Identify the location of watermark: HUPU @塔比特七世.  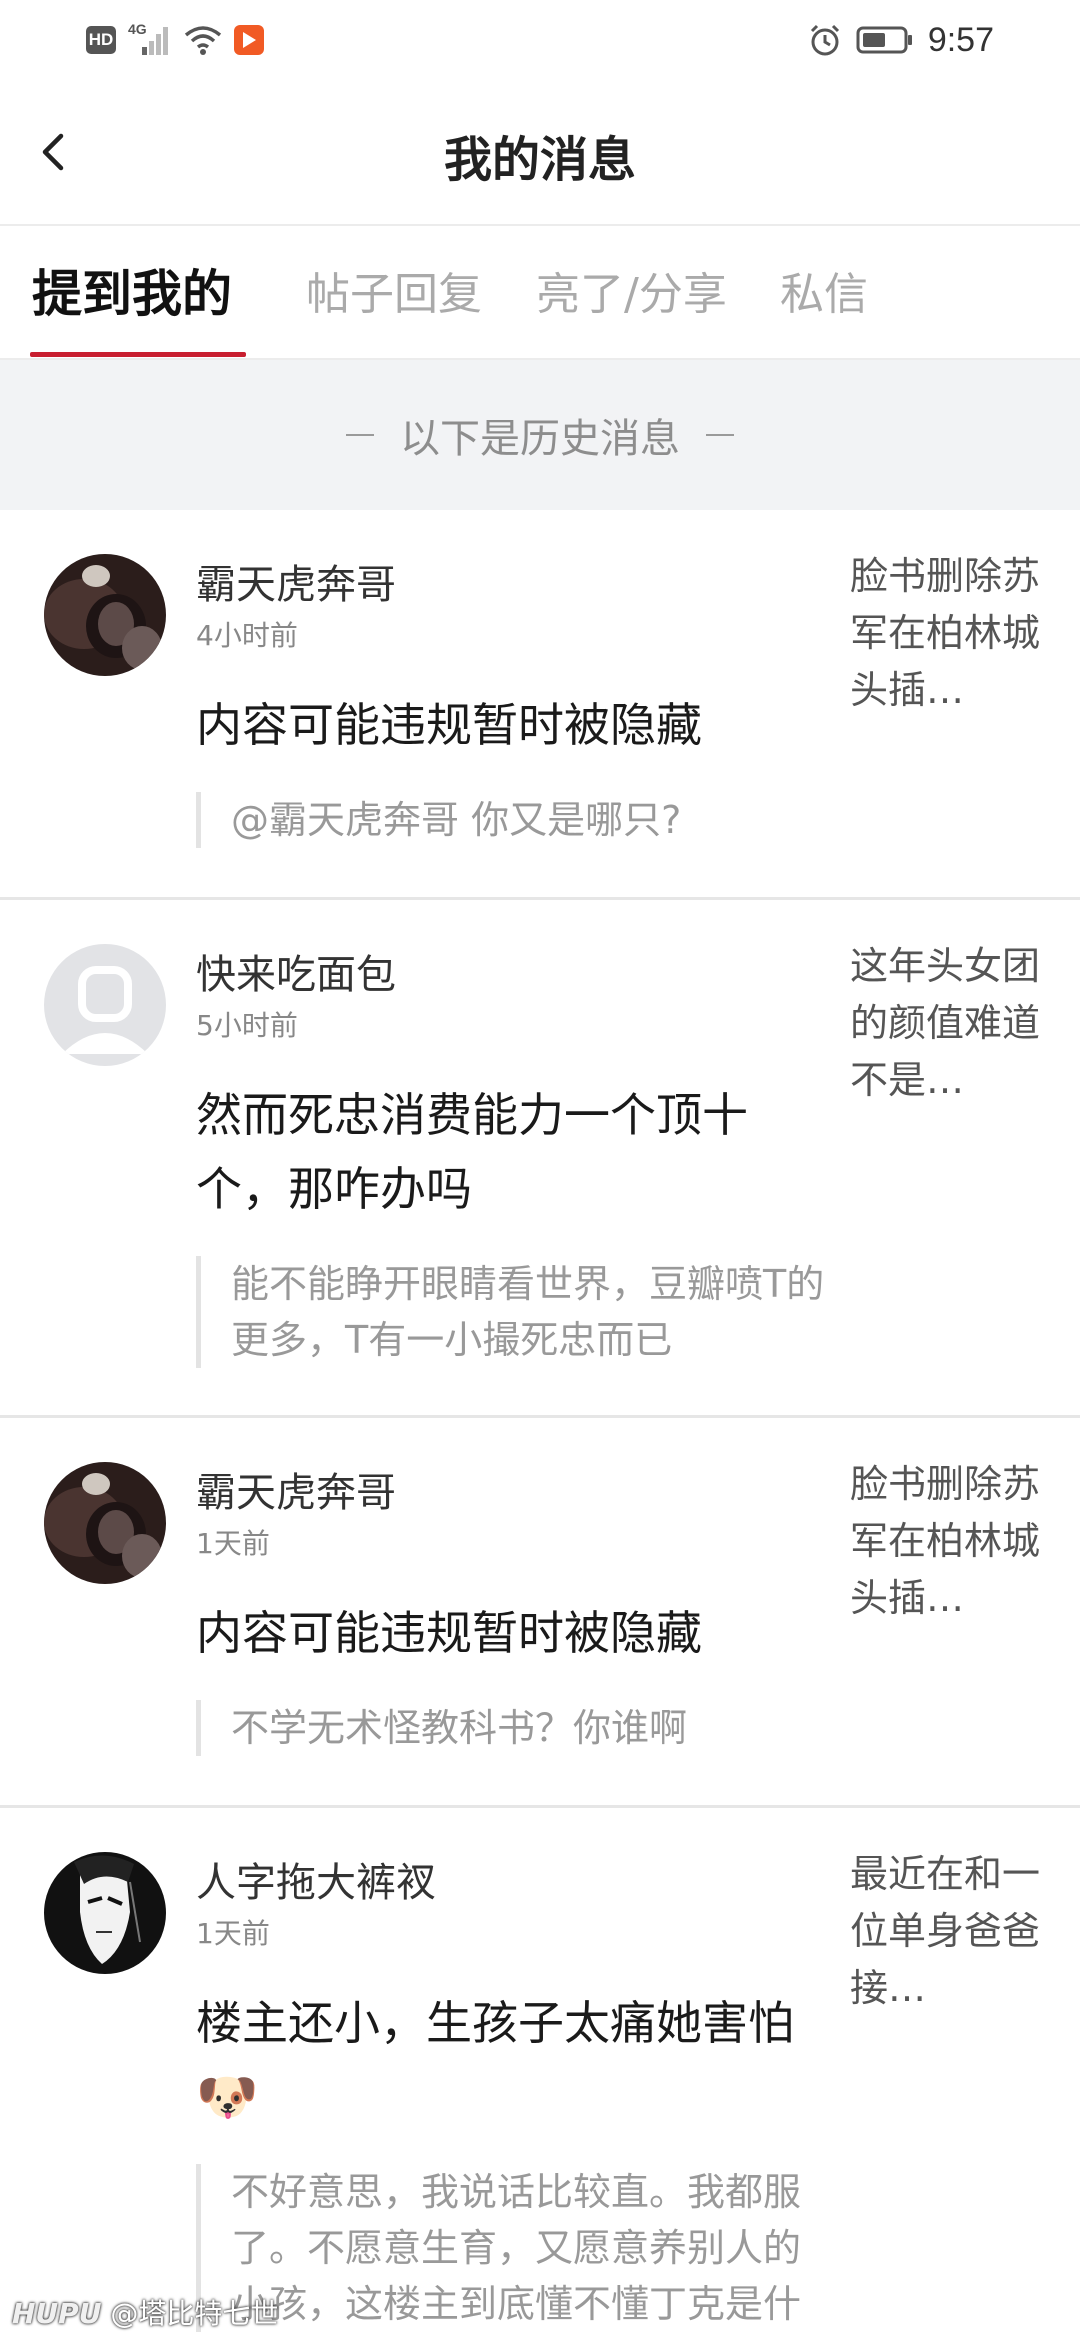
(145, 2312).